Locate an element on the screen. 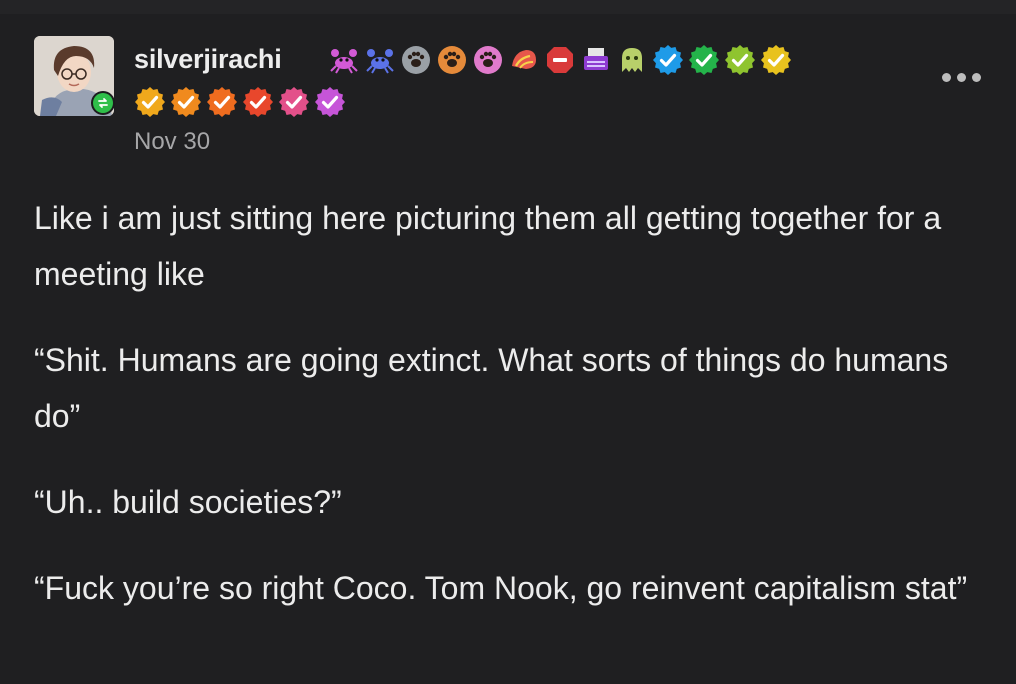 The width and height of the screenshot is (1016, 684). shell-icon is located at coordinates (524, 60).